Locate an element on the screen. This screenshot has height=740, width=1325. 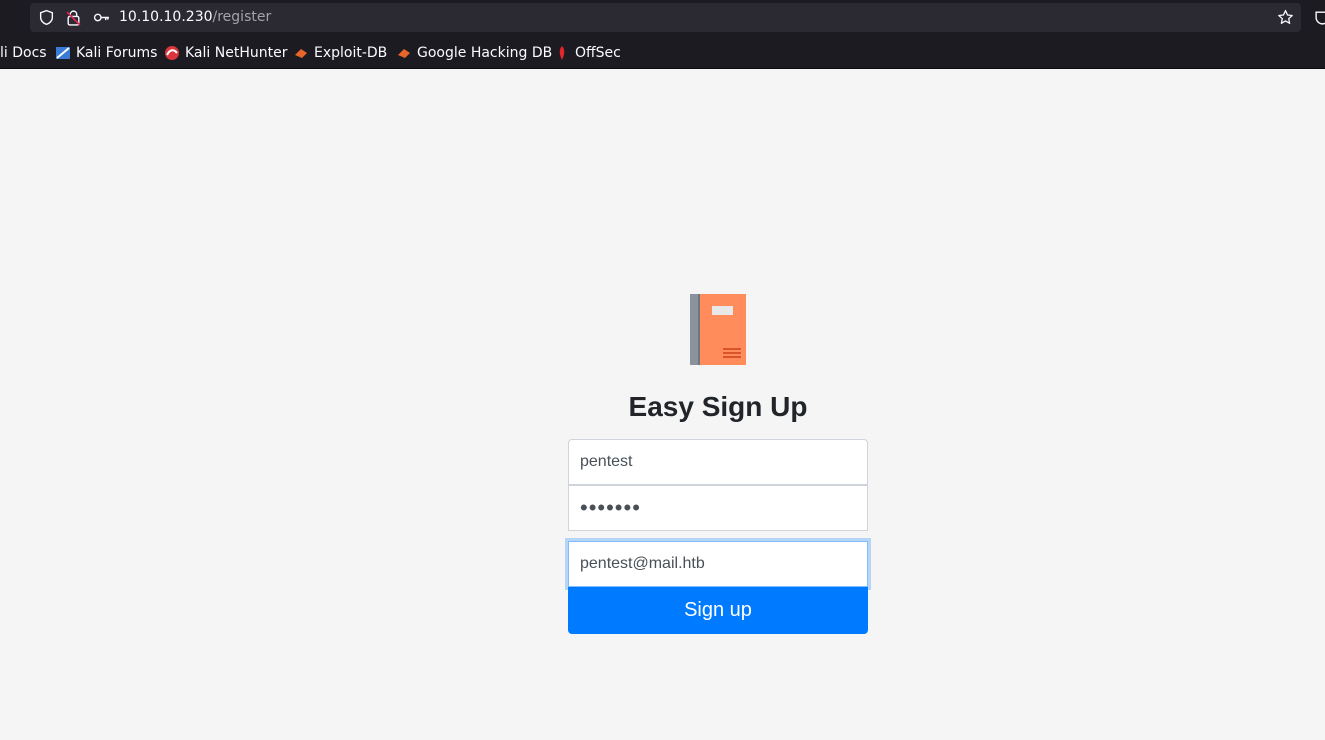
url-text: 10.10.10.230/register is located at coordinates (195, 17).